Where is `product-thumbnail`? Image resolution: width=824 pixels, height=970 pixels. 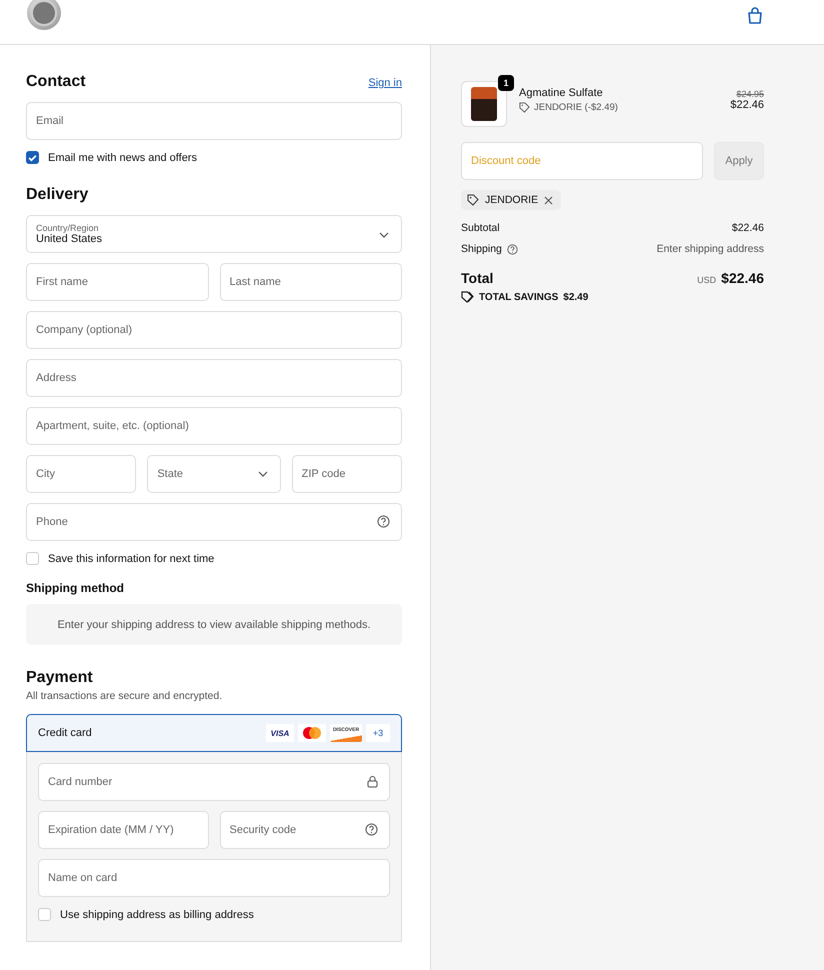
product-thumbnail is located at coordinates (484, 104).